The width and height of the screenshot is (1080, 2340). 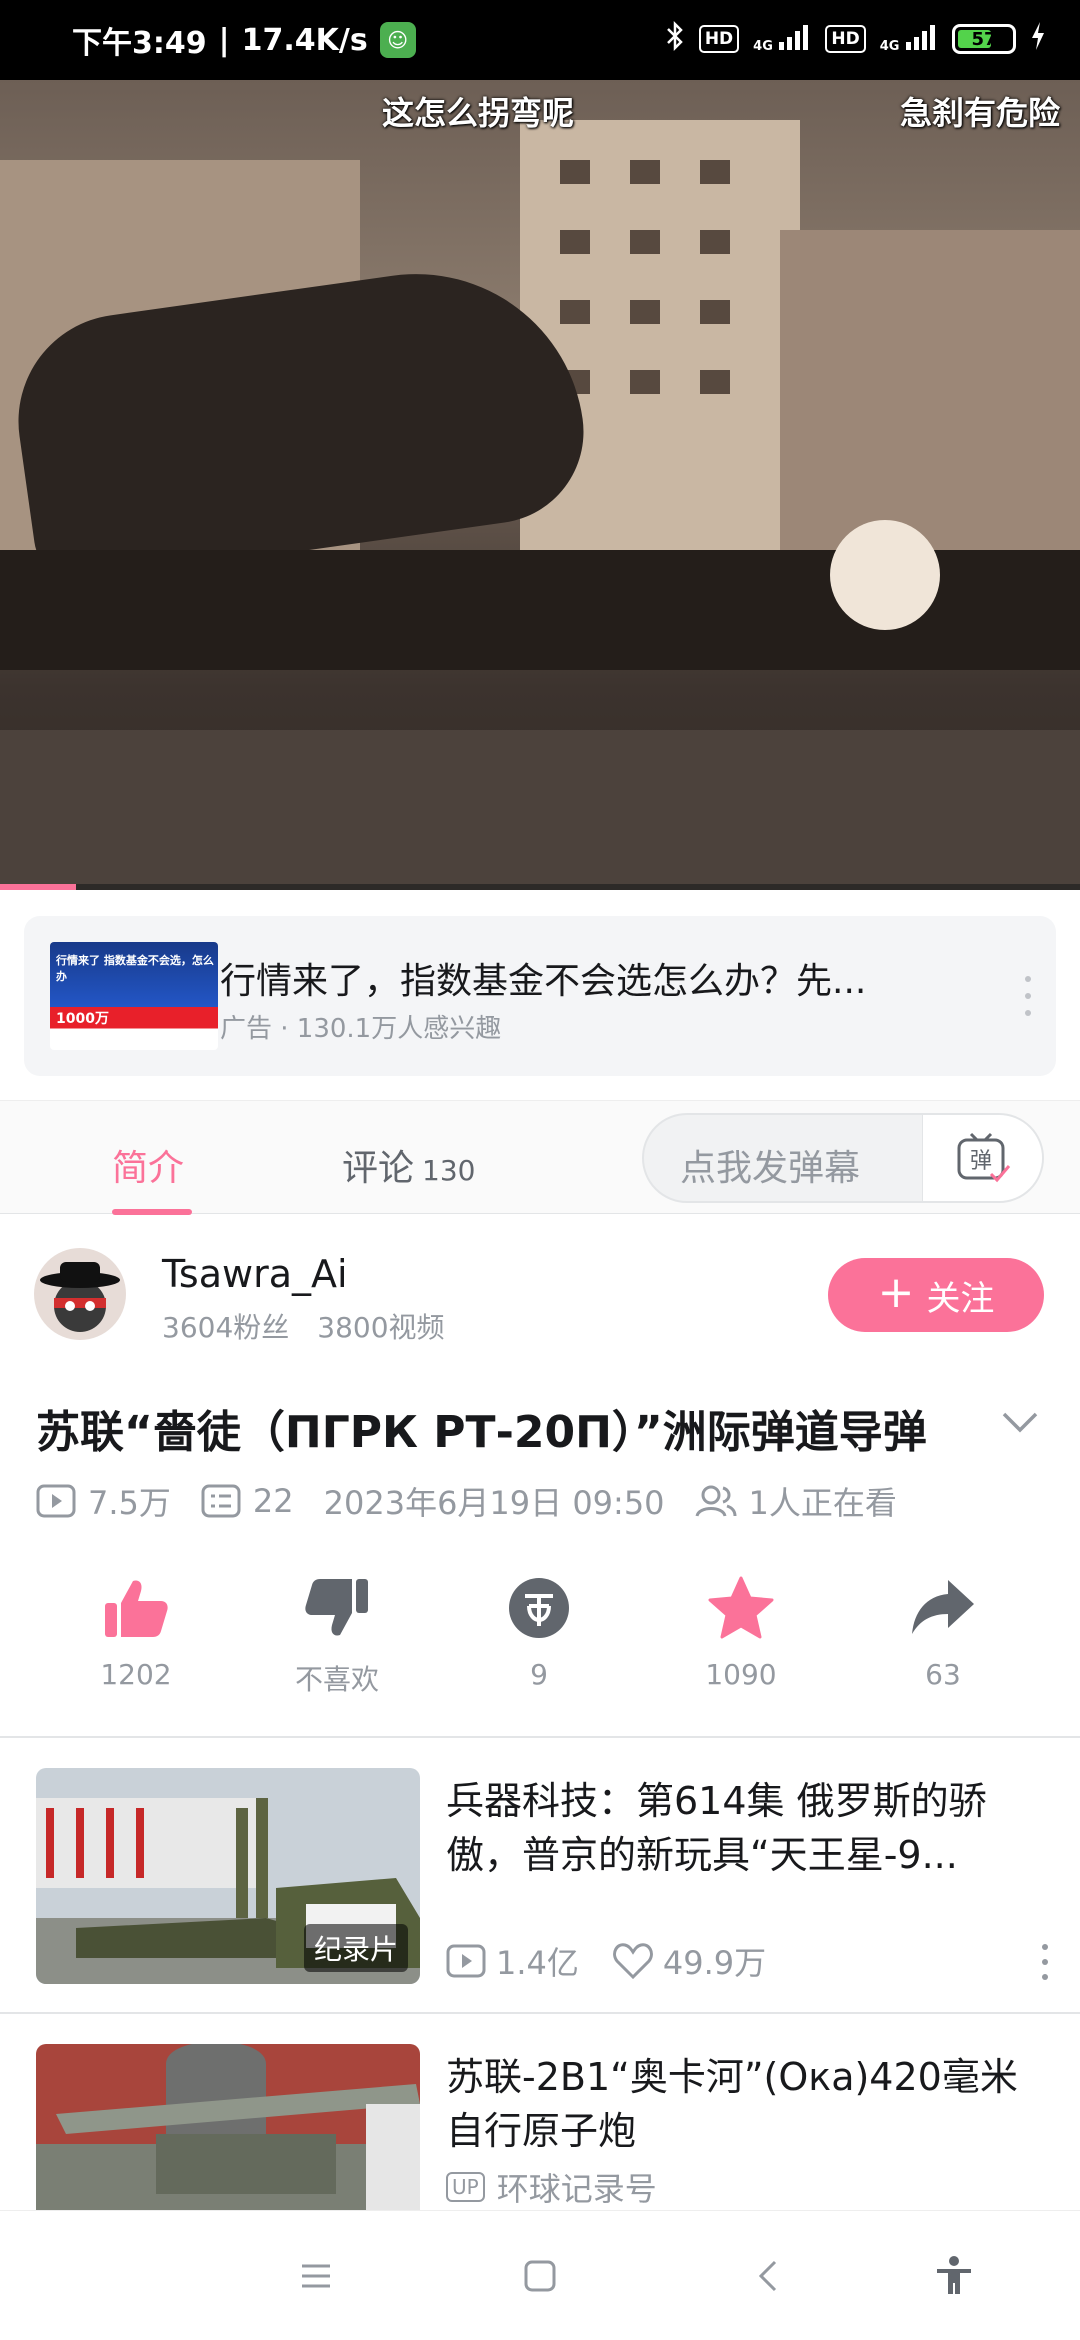 I want to click on video-meta: 7.5万 22 2023年6月19日 09:50 1人正在看, so click(x=466, y=1501).